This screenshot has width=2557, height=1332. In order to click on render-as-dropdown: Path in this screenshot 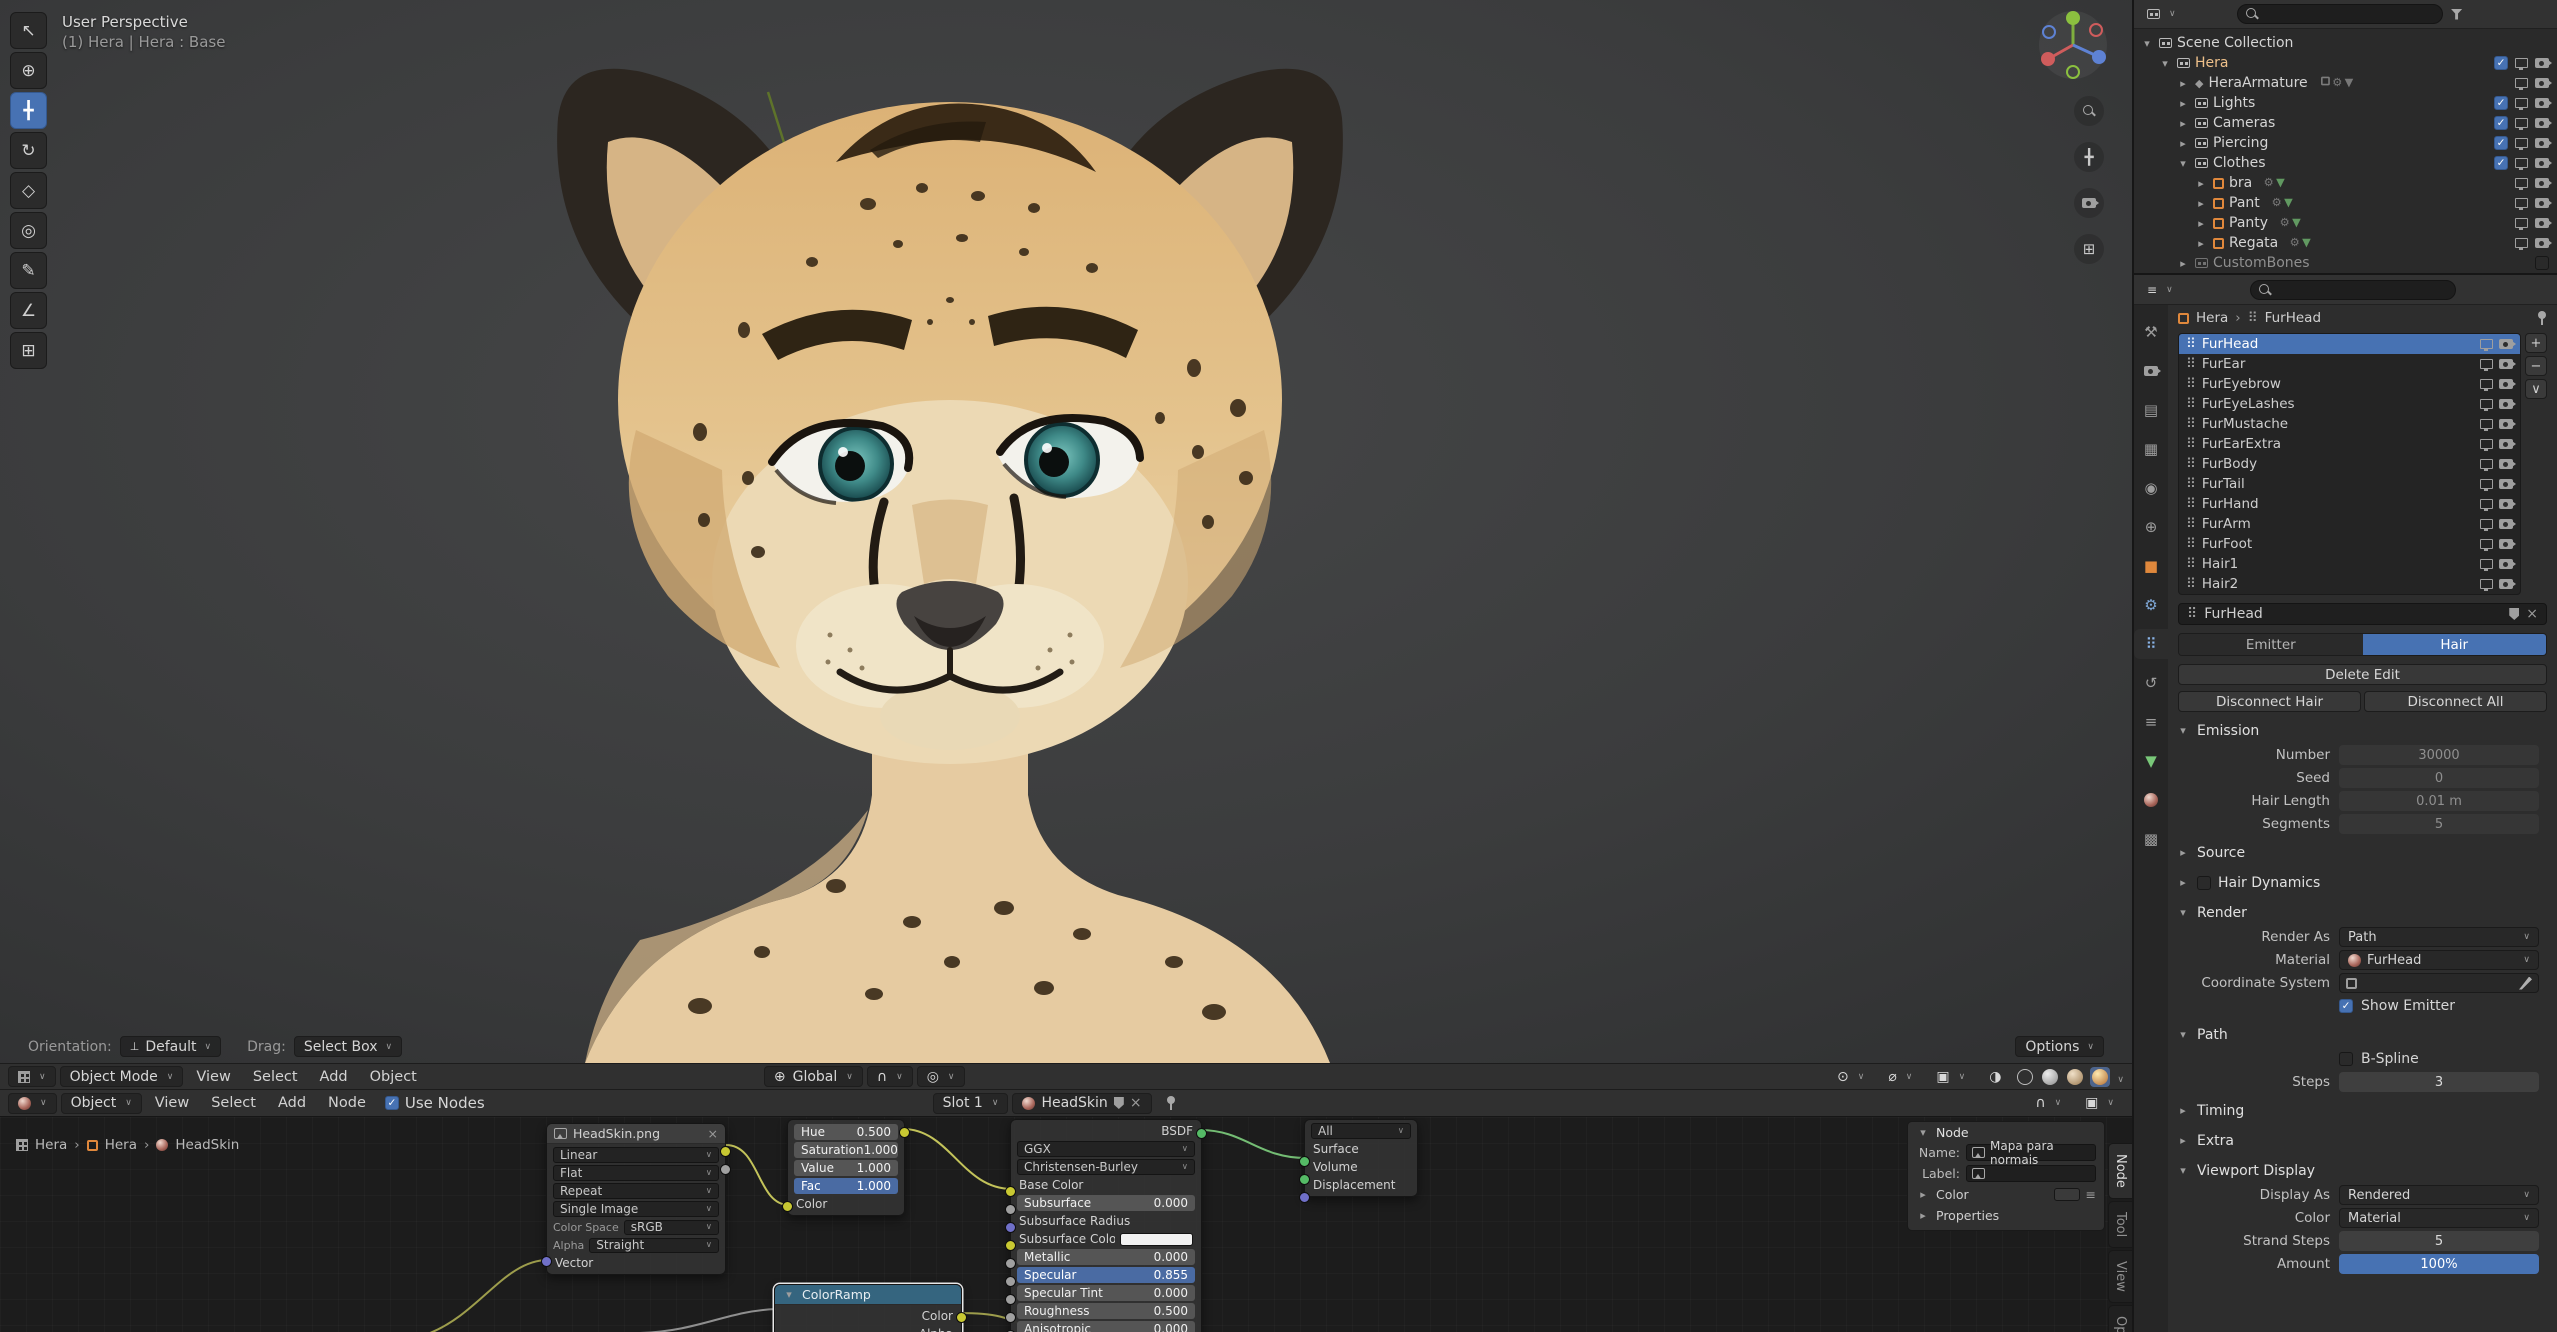, I will do `click(2439, 937)`.